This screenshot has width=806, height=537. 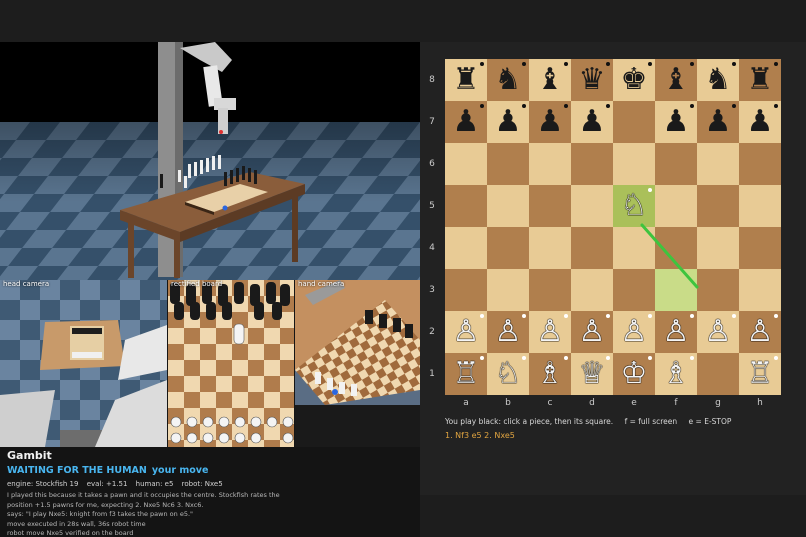 I want to click on square-a5, so click(x=466, y=206).